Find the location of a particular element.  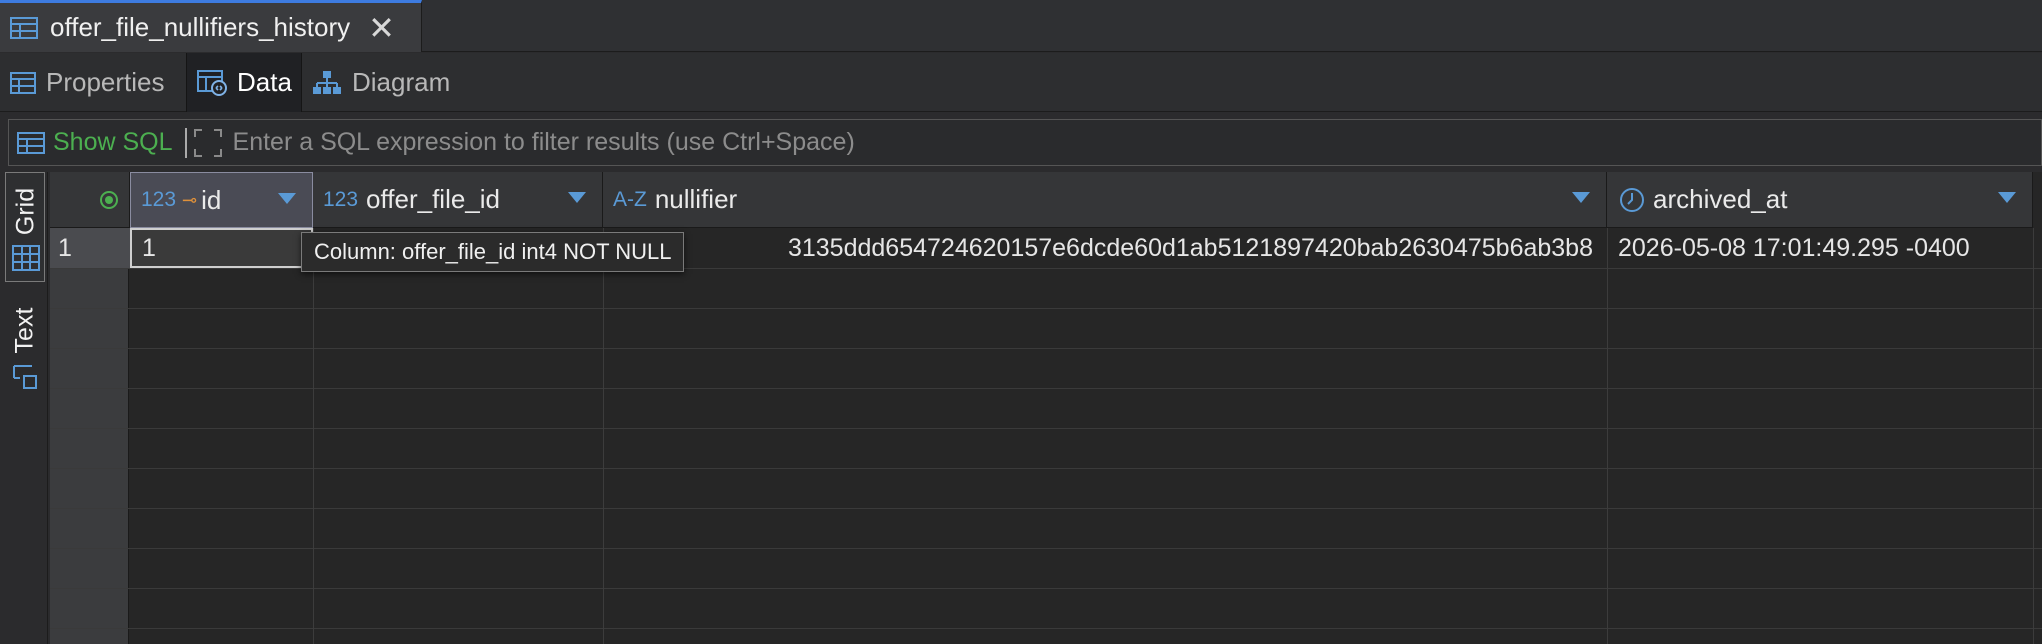

row-number: 1 is located at coordinates (90, 248).